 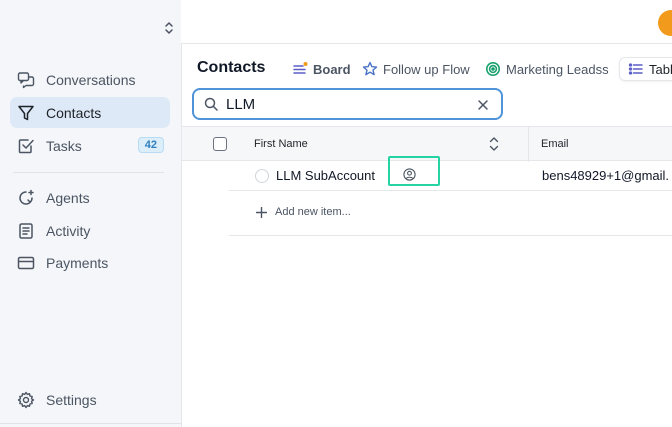 I want to click on search-box, so click(x=347, y=104).